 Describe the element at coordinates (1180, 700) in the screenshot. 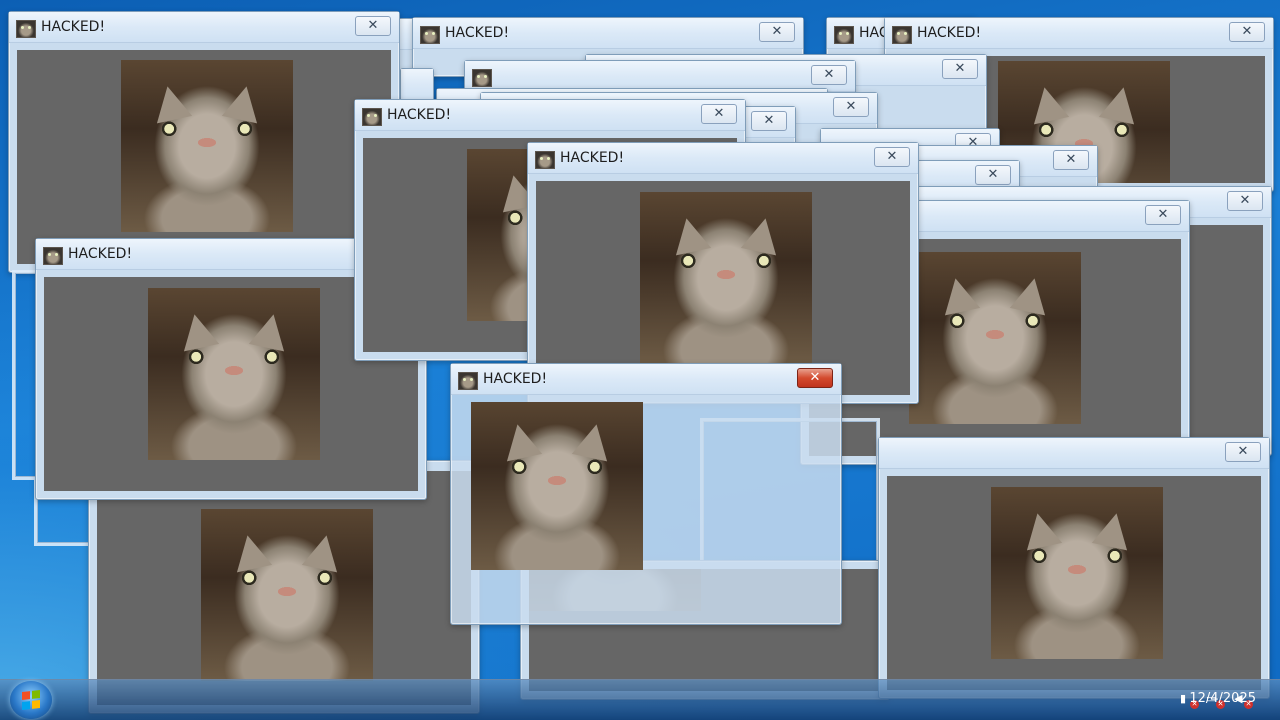

I see `system-tray: ▮ ✕ ▭ ✕ ◀ ✕ 12/4/2025` at that location.